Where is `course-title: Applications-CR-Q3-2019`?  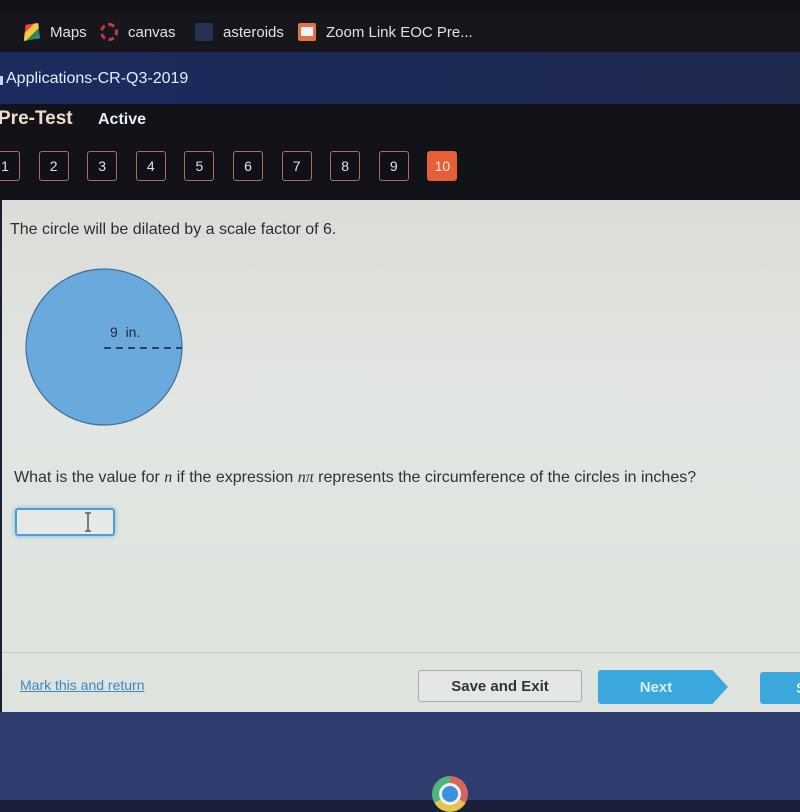 course-title: Applications-CR-Q3-2019 is located at coordinates (97, 78).